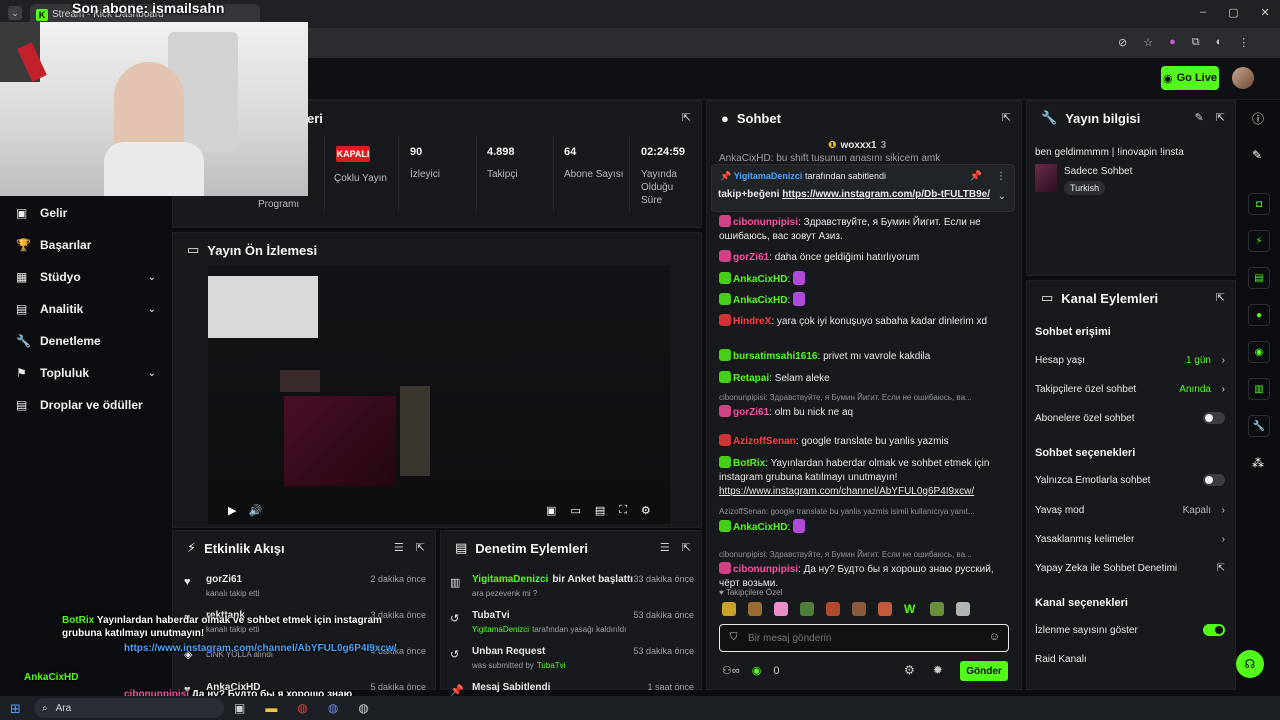 This screenshot has width=1280, height=720. Describe the element at coordinates (1196, 42) in the screenshot. I see `puzzle-icon: ⧉` at that location.